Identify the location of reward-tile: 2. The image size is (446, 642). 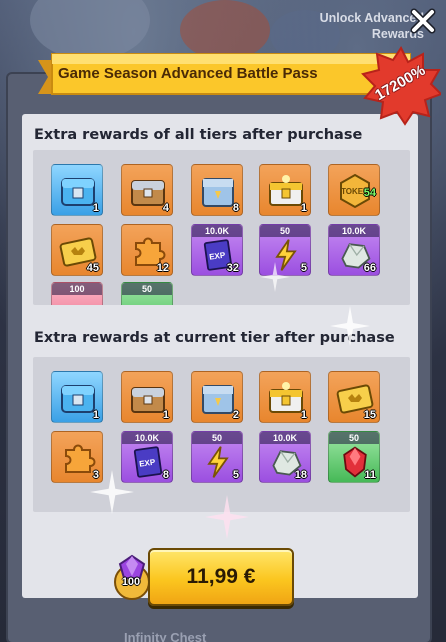
(217, 397).